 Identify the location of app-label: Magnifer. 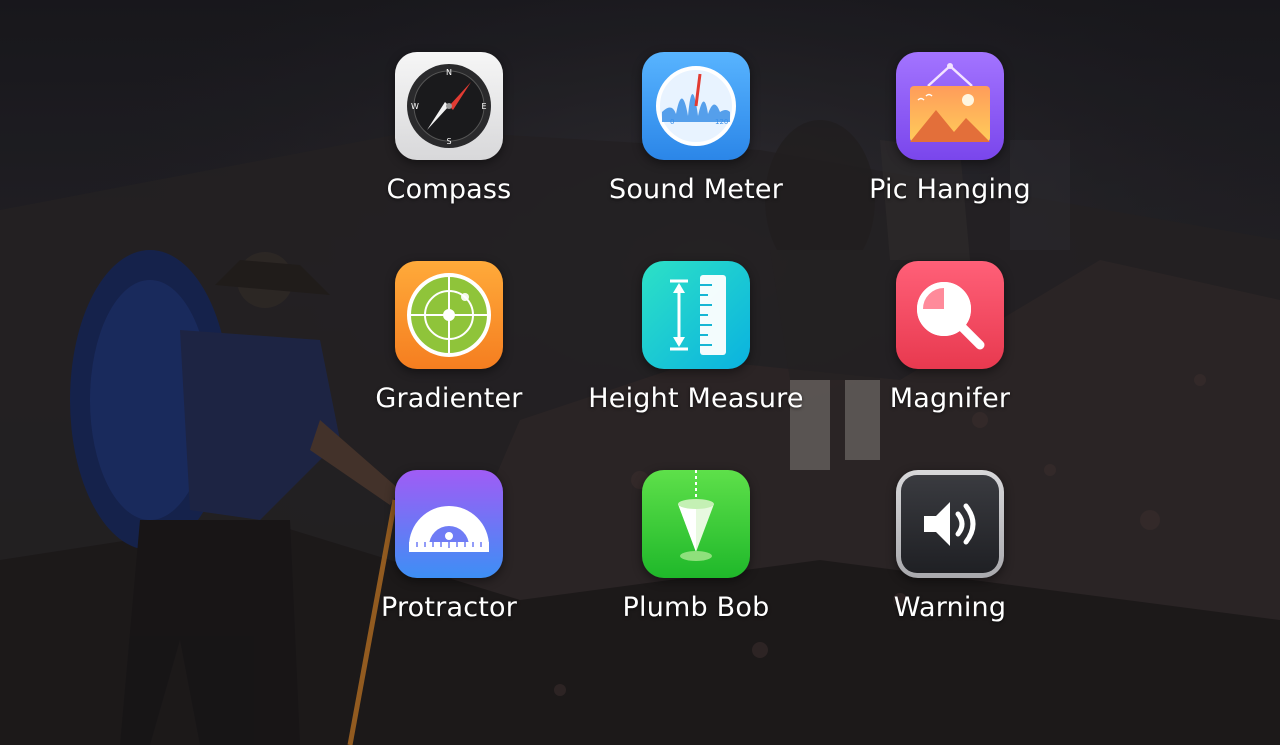
(950, 398).